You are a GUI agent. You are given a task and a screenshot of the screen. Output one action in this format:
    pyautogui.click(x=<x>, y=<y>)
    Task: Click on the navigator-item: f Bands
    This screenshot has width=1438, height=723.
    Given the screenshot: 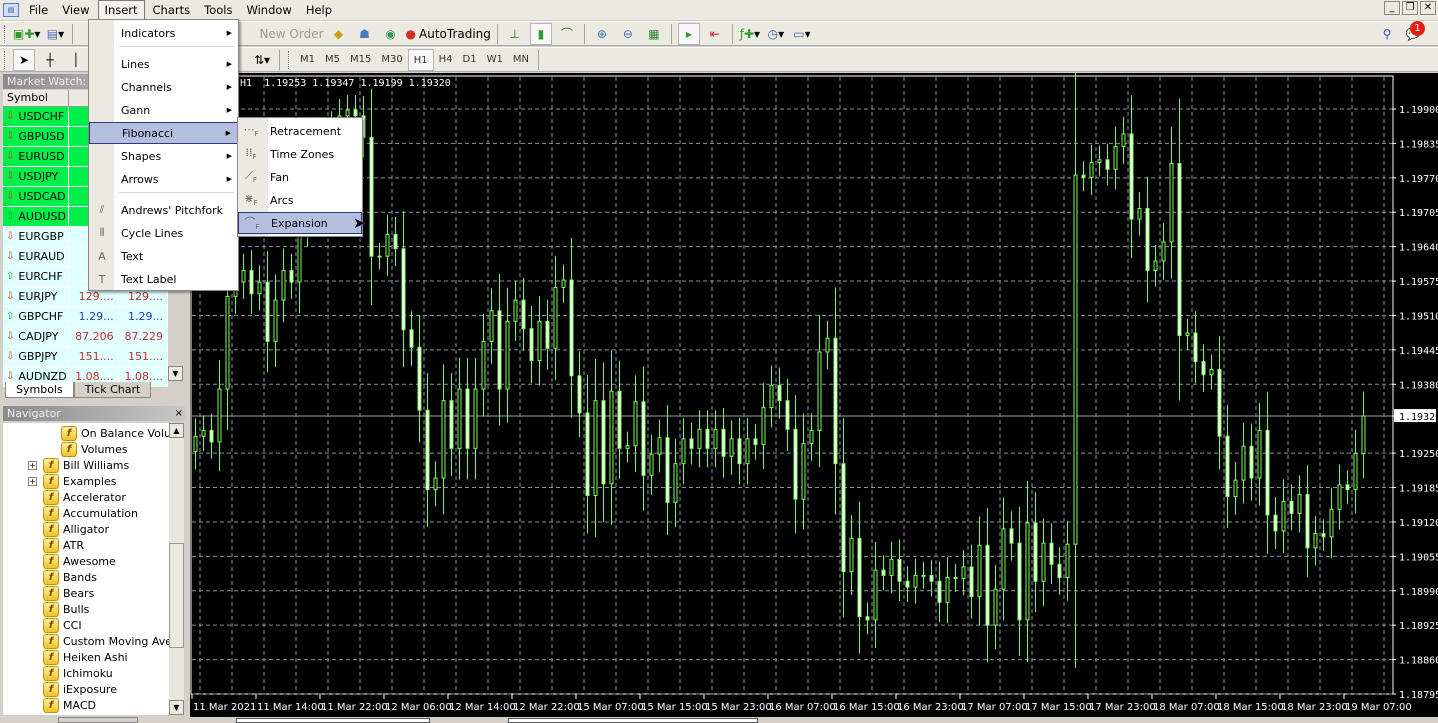 What is the action you would take?
    pyautogui.click(x=70, y=577)
    